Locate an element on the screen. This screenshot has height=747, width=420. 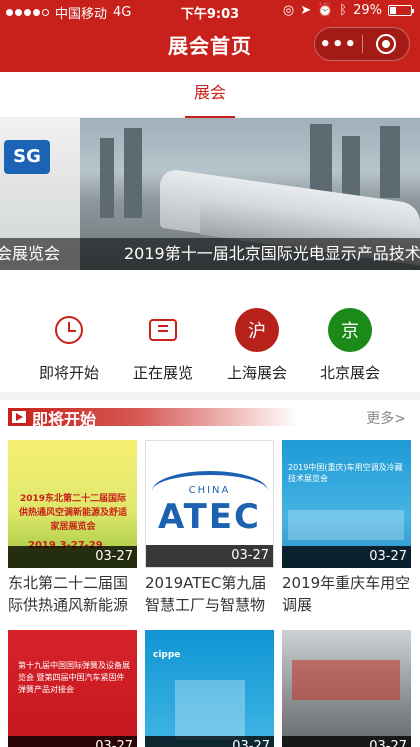
status-right: ◎ ➤ ⏰ ᛒ 29% is located at coordinates (348, 10).